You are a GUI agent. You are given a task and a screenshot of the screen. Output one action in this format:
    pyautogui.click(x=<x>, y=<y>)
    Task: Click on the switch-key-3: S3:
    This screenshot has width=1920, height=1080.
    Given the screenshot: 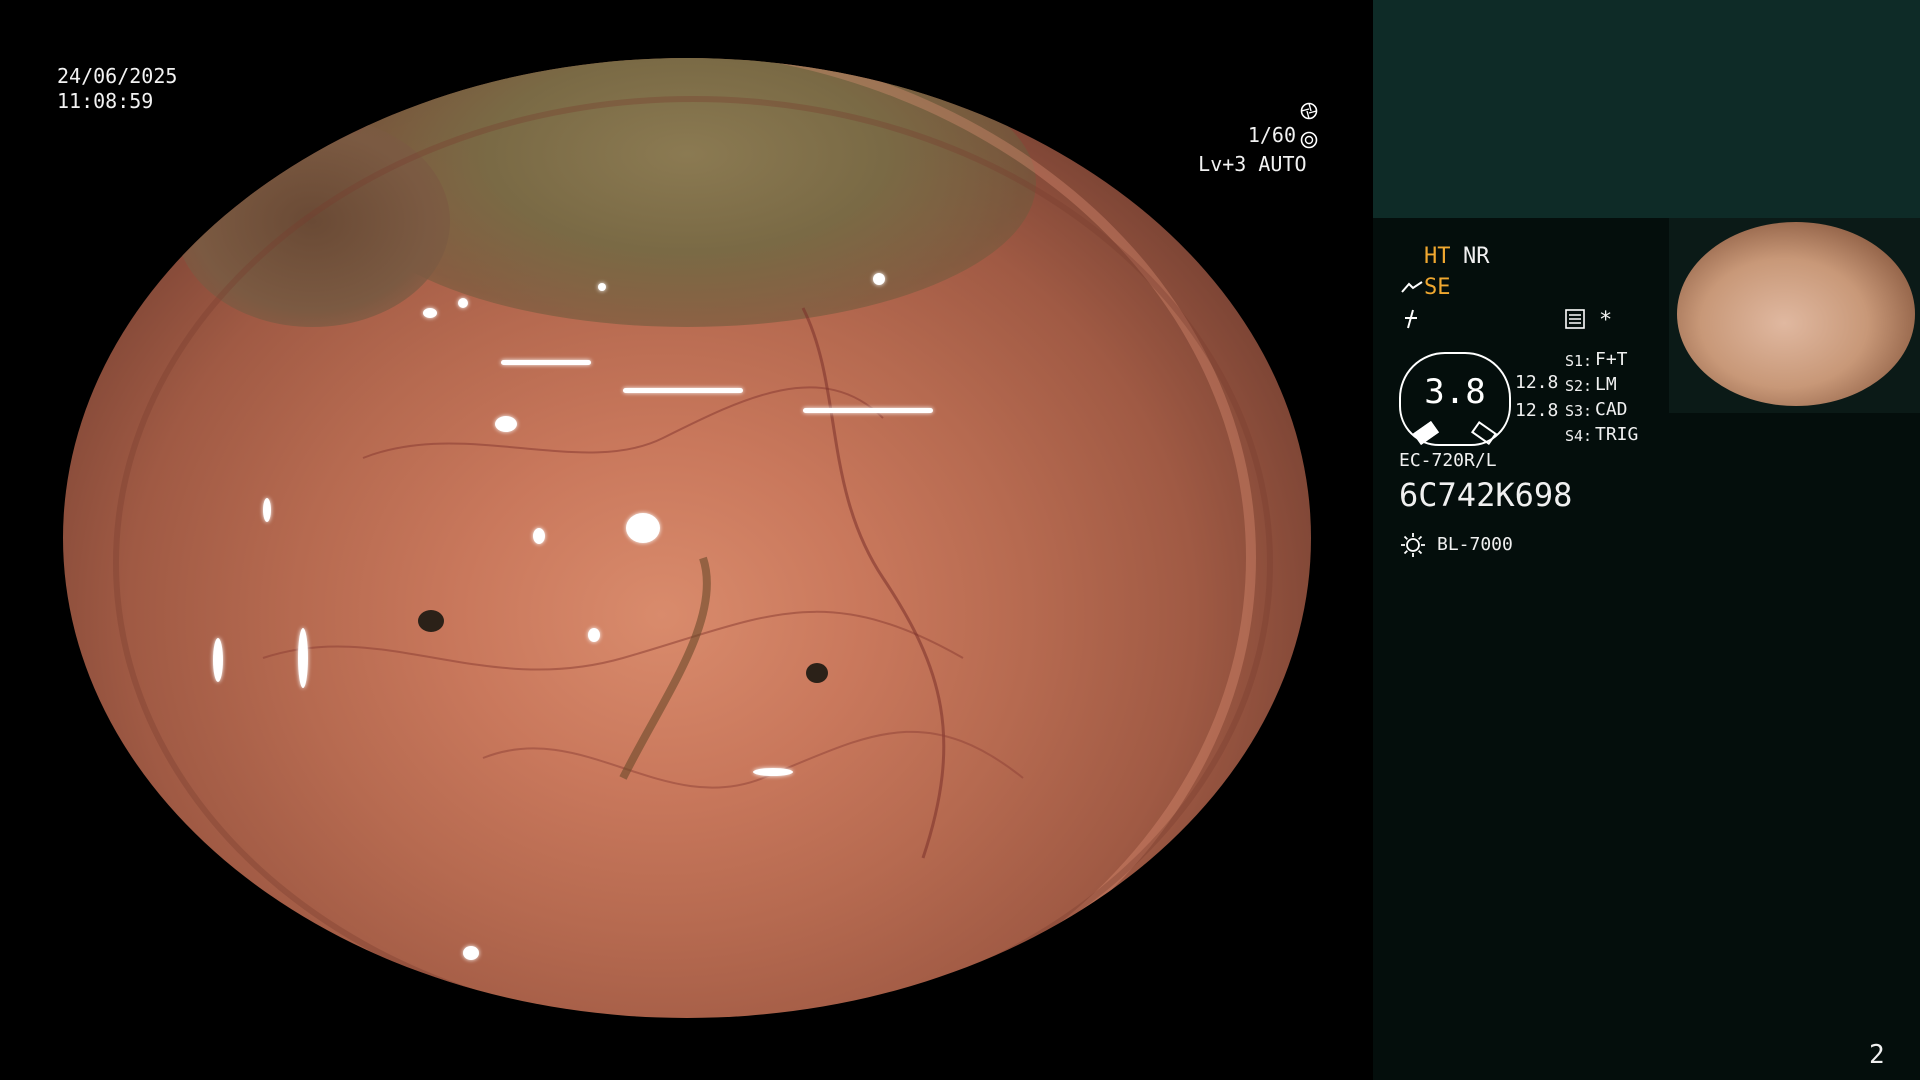 What is the action you would take?
    pyautogui.click(x=1579, y=411)
    